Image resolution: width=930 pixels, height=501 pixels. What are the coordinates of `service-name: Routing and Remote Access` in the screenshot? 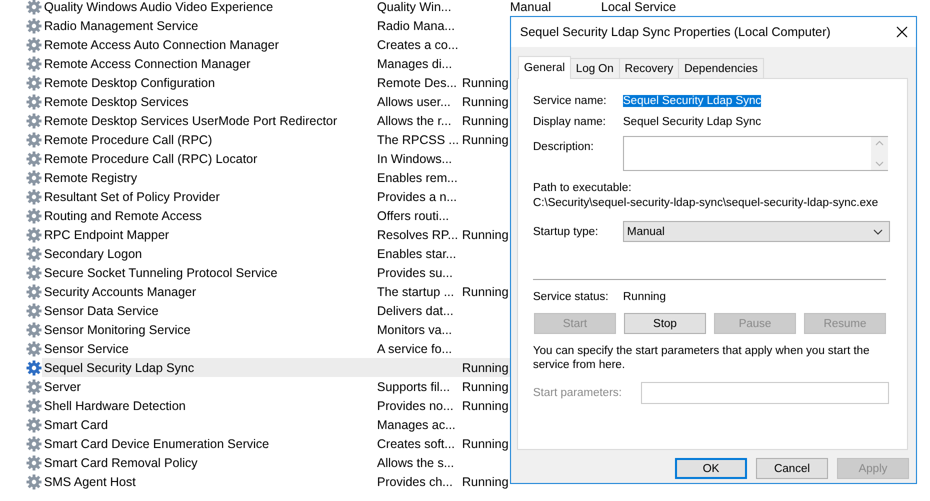 It's located at (123, 215).